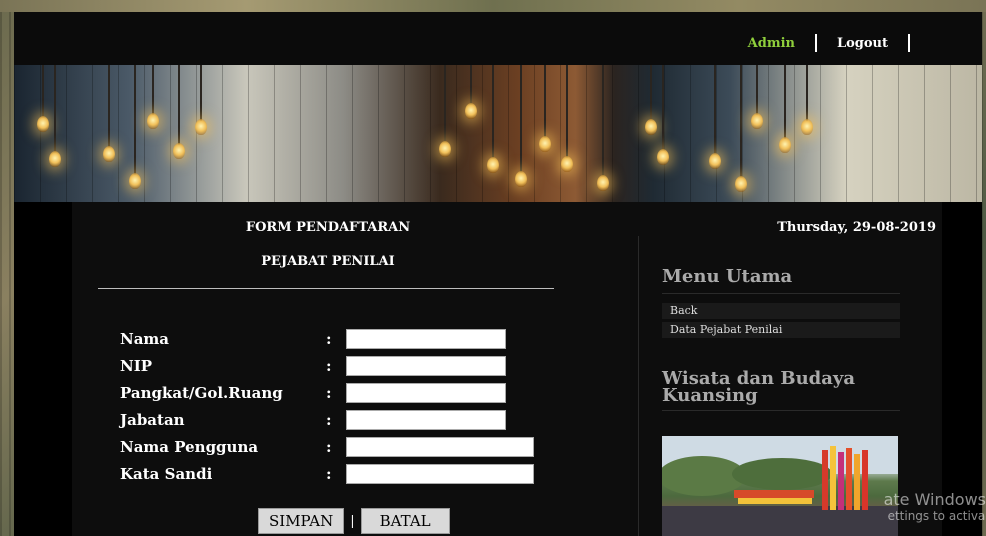 The image size is (986, 536). Describe the element at coordinates (313, 420) in the screenshot. I see `field-row-jabatan: Jabatan :` at that location.